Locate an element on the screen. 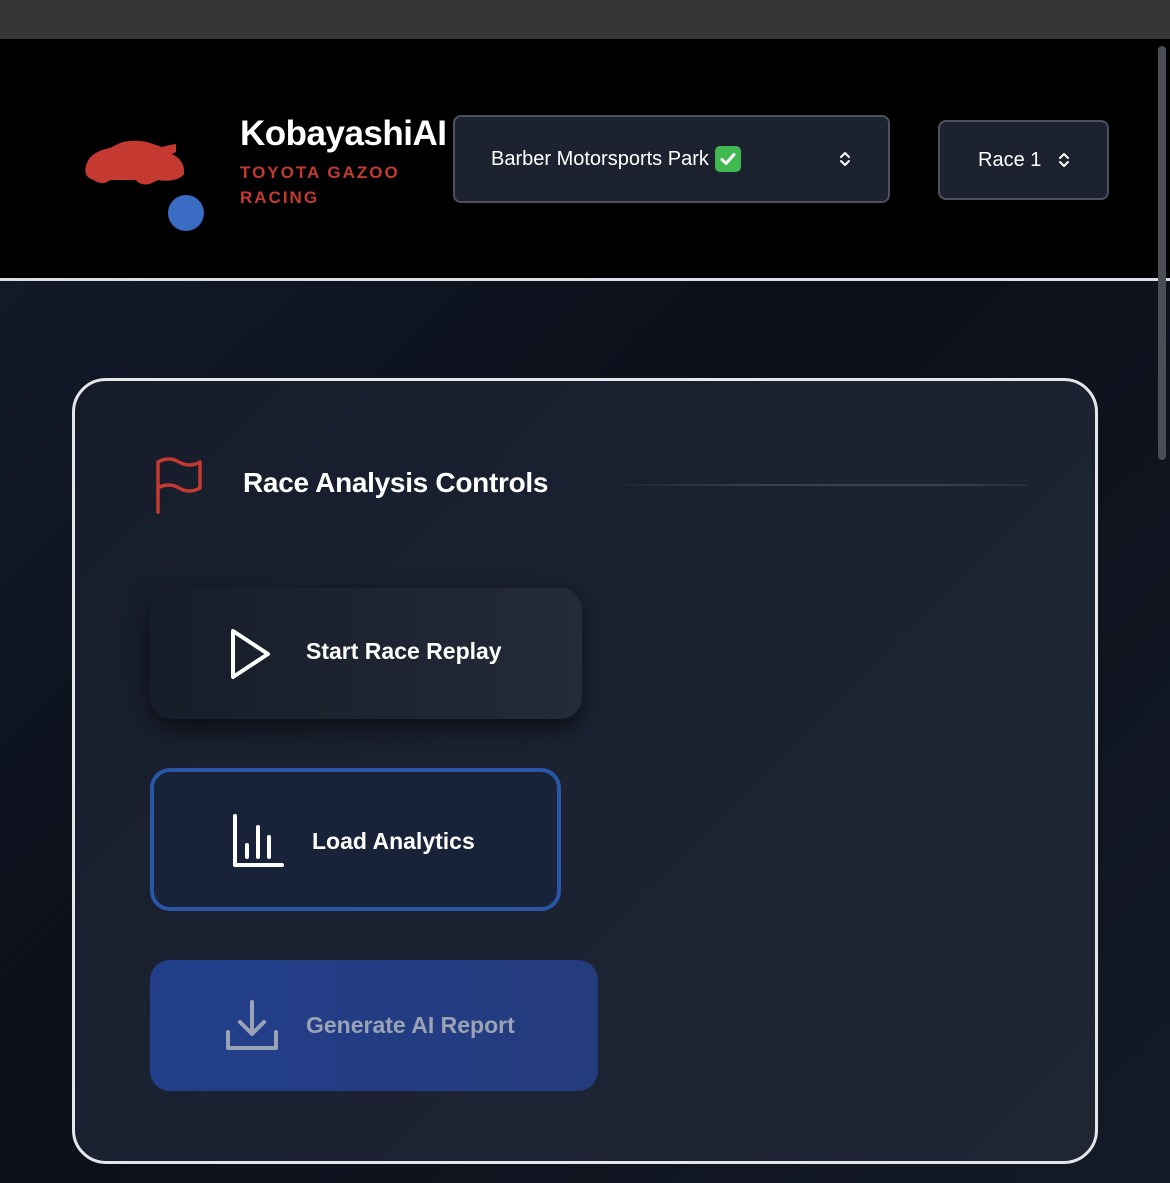 Image resolution: width=1170 pixels, height=1183 pixels. panel-title: Race Analysis Controls is located at coordinates (396, 482).